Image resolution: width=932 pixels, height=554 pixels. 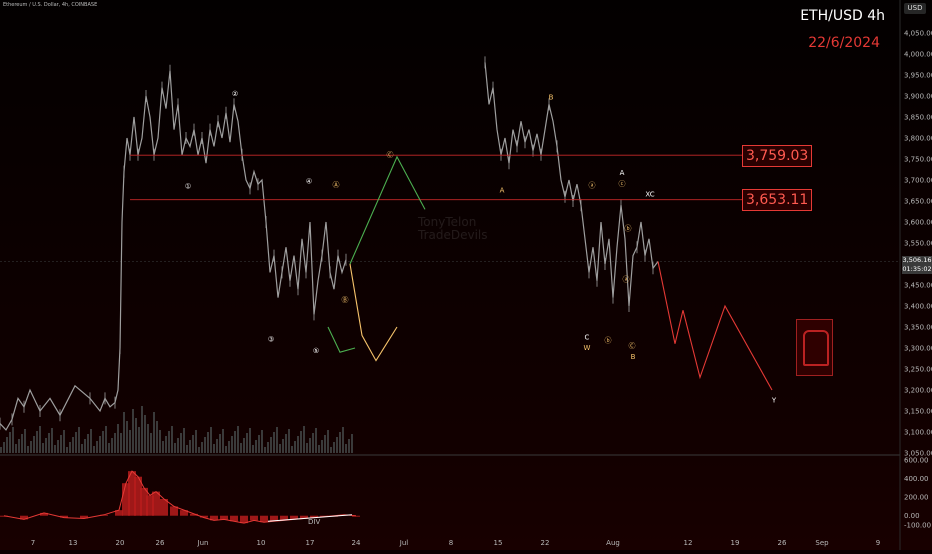 What do you see at coordinates (918, 391) in the screenshot?
I see `price-tick-label: 3,200.00` at bounding box center [918, 391].